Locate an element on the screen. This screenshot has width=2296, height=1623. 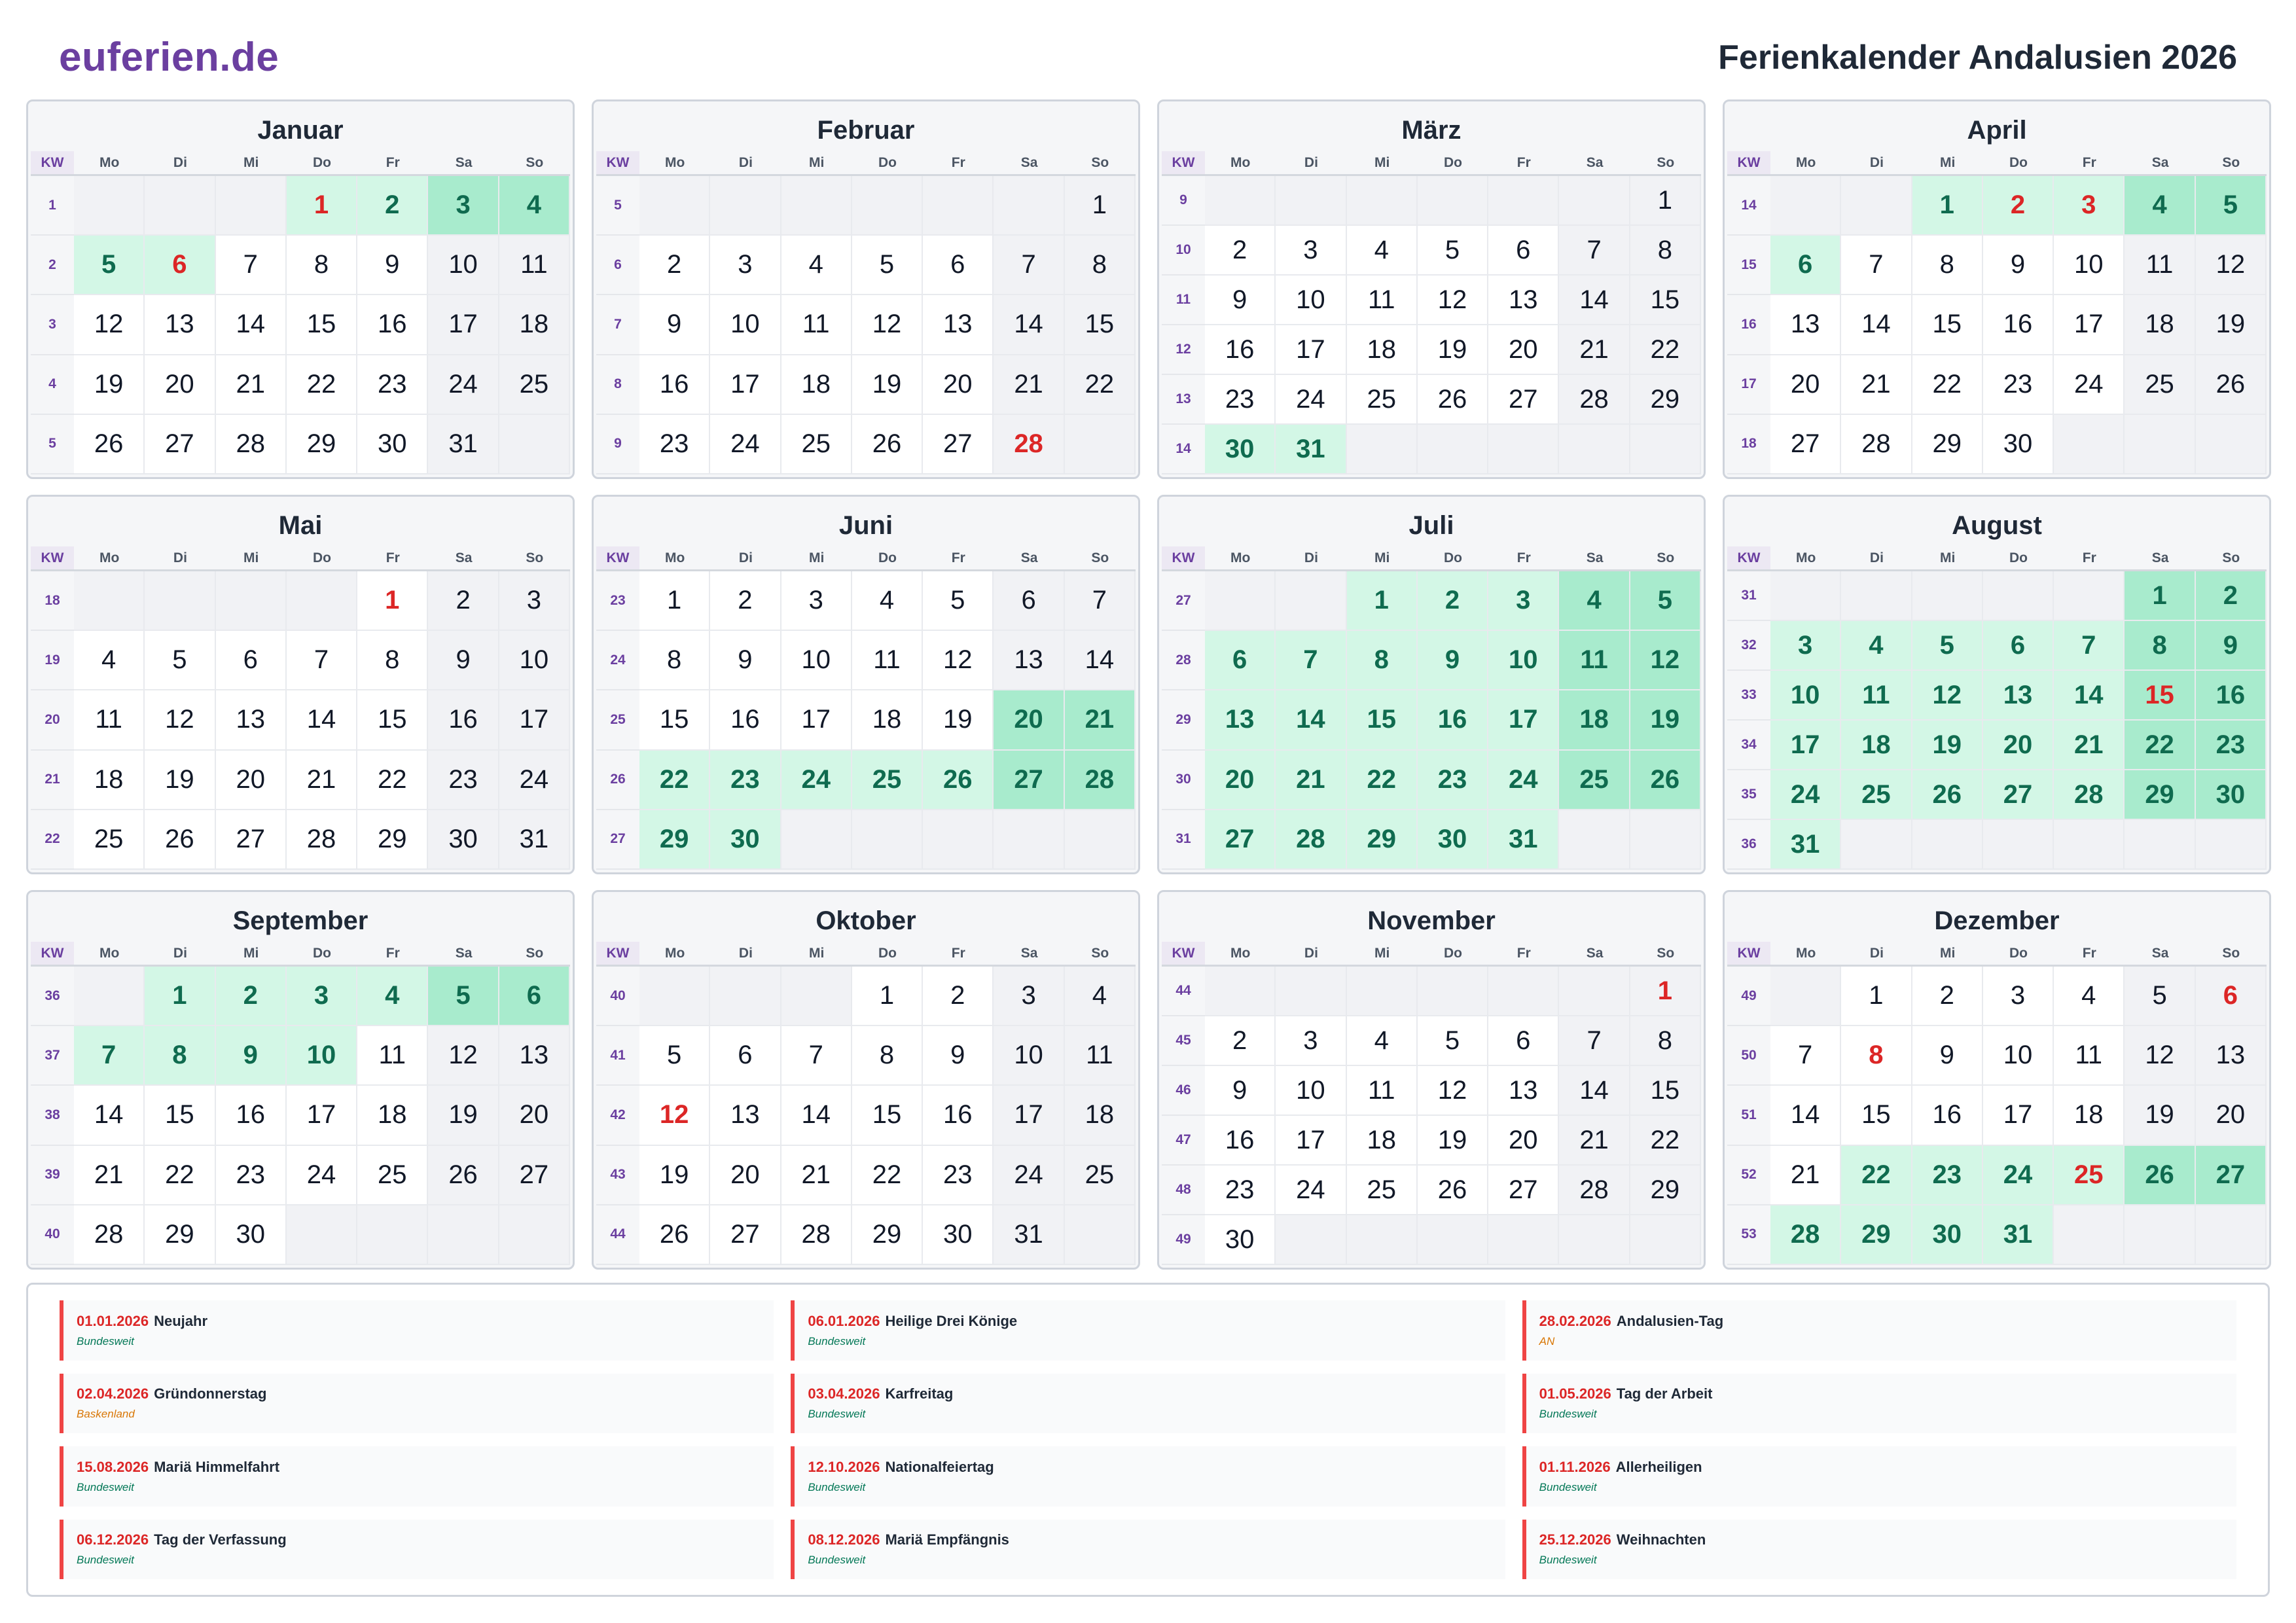
day-cell: 25 is located at coordinates (1382, 400).